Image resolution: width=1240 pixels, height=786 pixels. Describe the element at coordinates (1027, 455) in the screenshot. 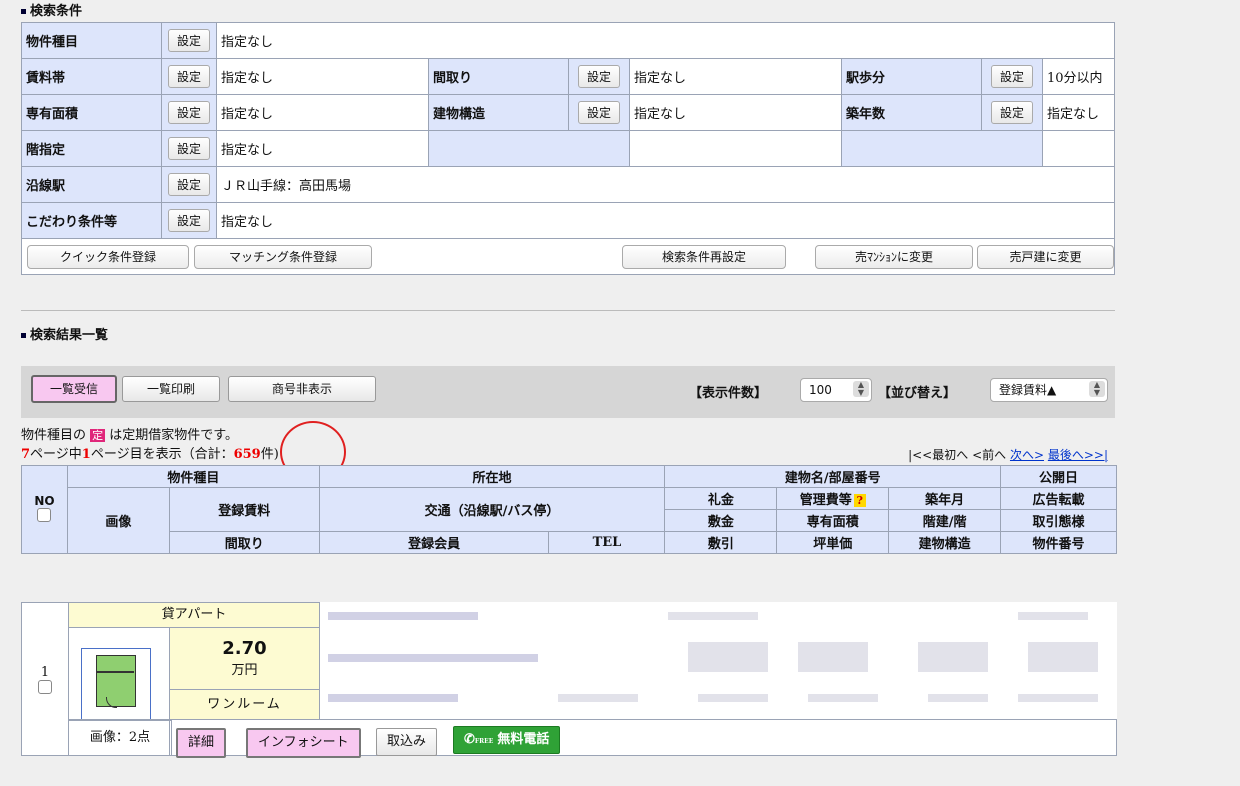

I see `next-page-link: 次へ>` at that location.